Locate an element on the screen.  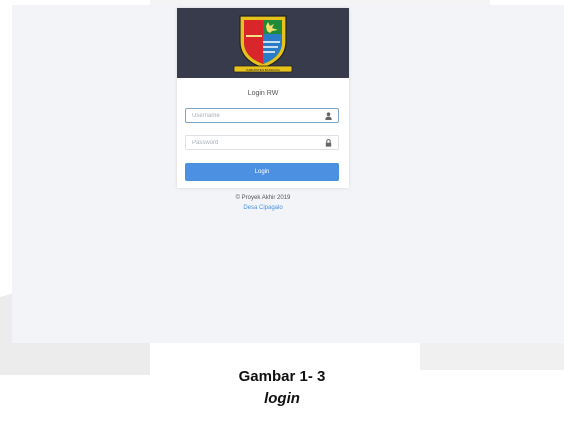
username-field is located at coordinates (262, 115).